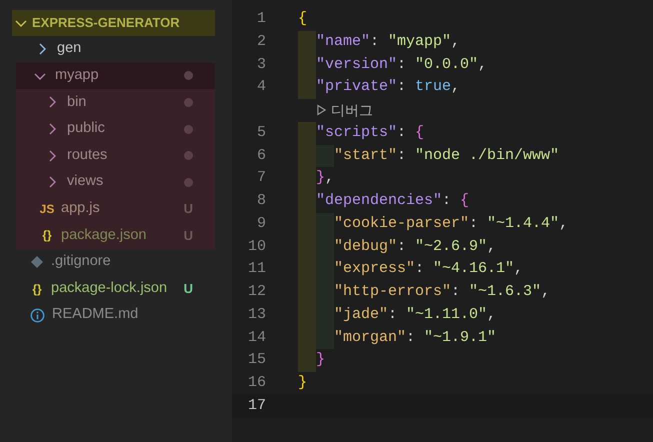 This screenshot has height=442, width=653. Describe the element at coordinates (256, 406) in the screenshot. I see `line-number: 17` at that location.